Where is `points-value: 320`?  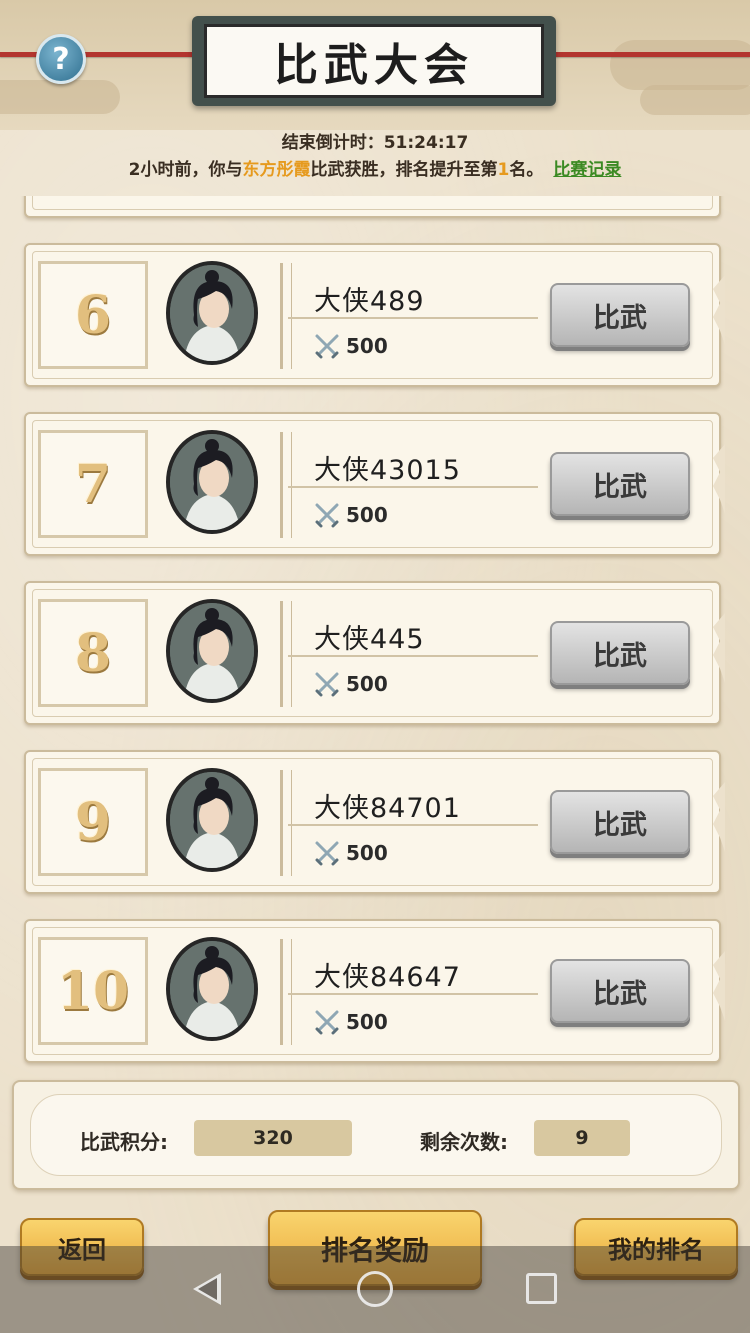 points-value: 320 is located at coordinates (273, 1138).